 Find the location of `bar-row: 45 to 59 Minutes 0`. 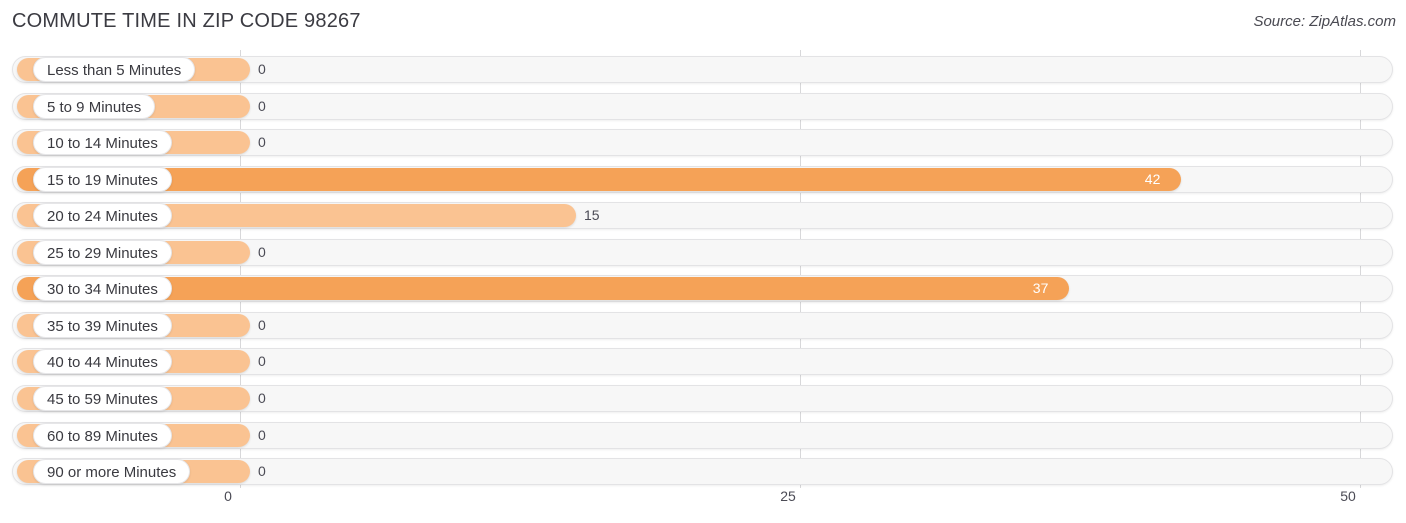

bar-row: 45 to 59 Minutes 0 is located at coordinates (702, 398).